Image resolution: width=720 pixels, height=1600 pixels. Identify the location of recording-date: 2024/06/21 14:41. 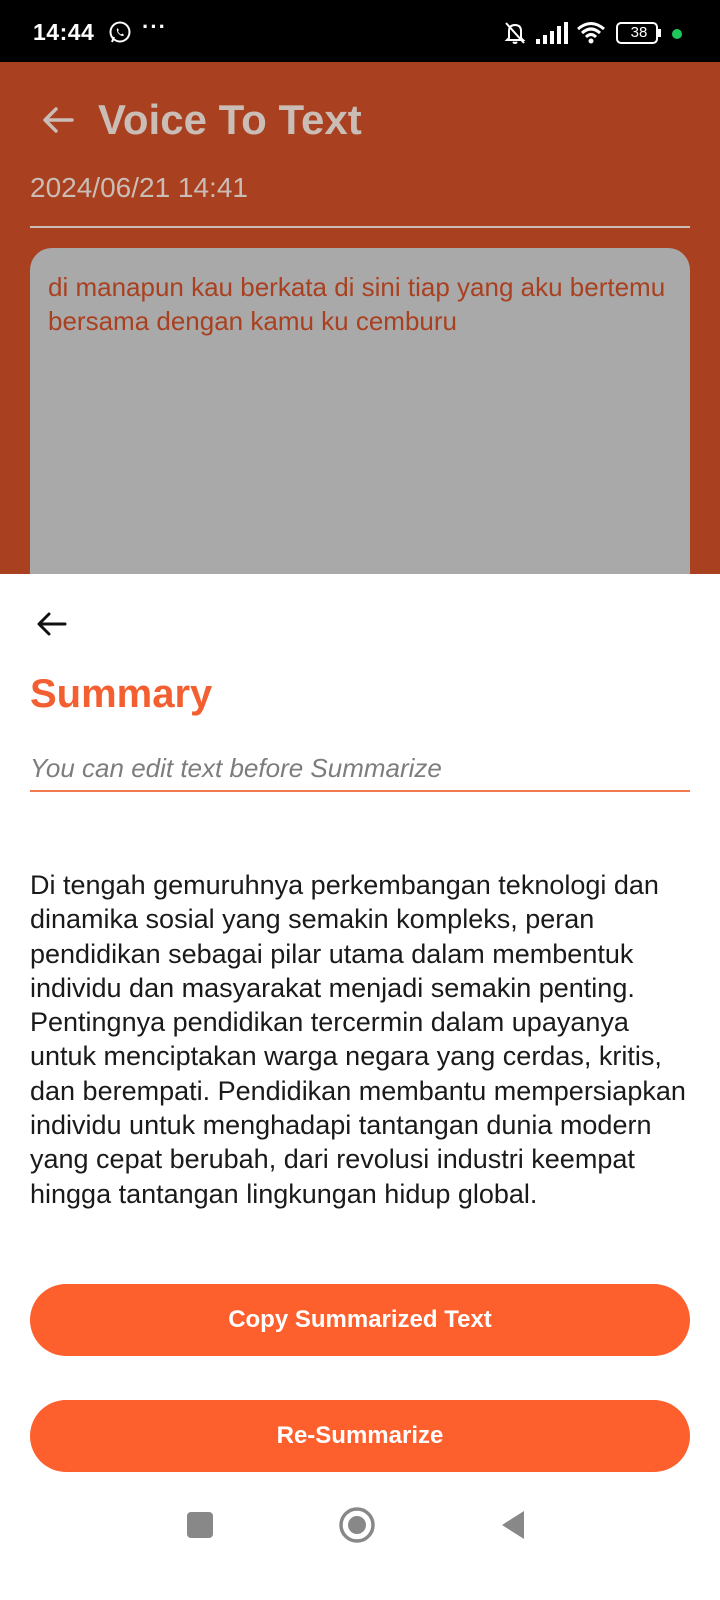
(139, 187).